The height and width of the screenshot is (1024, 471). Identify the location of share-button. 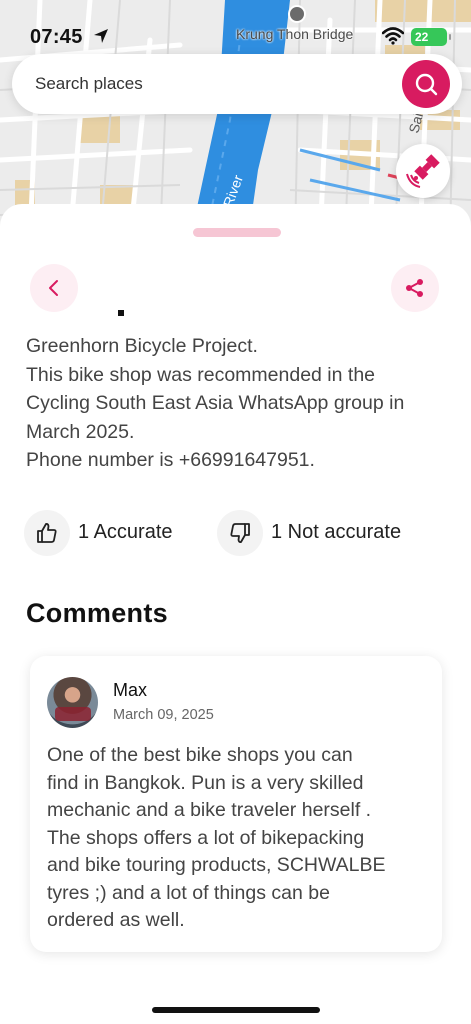
(415, 288).